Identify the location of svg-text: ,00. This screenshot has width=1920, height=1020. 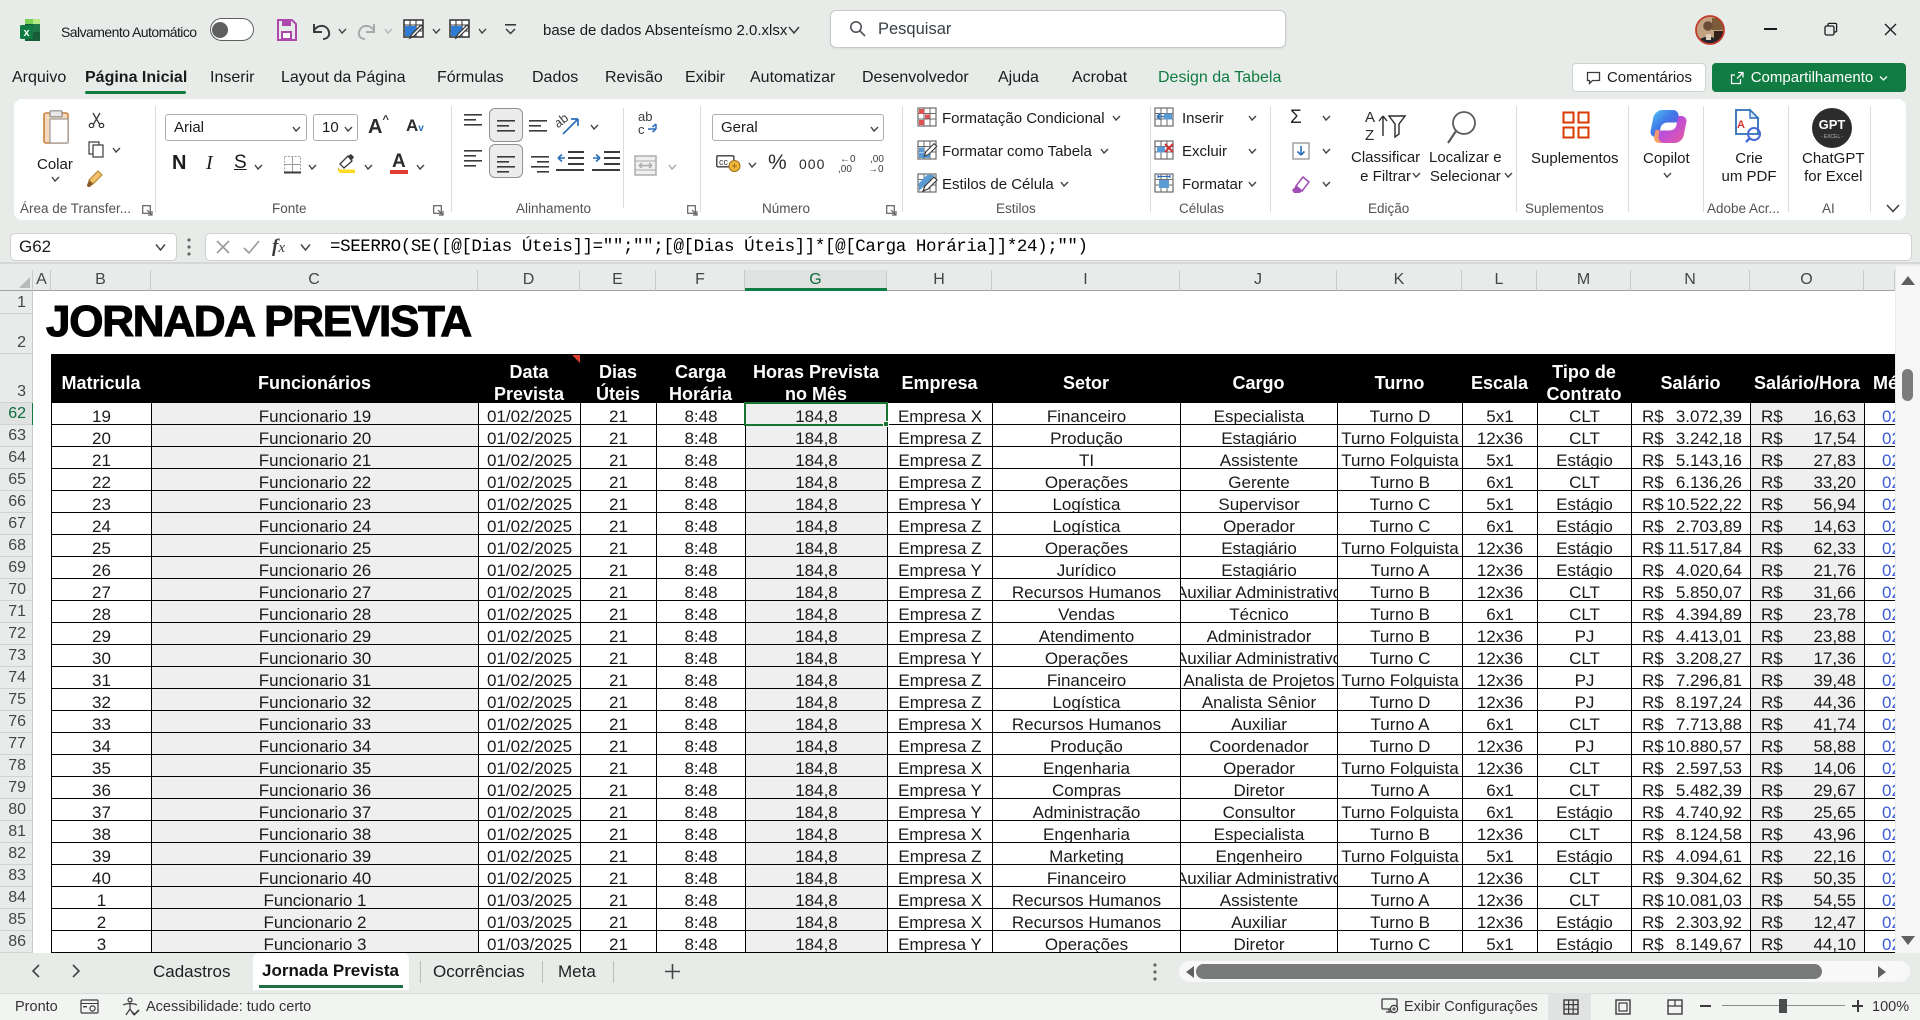
(845, 169).